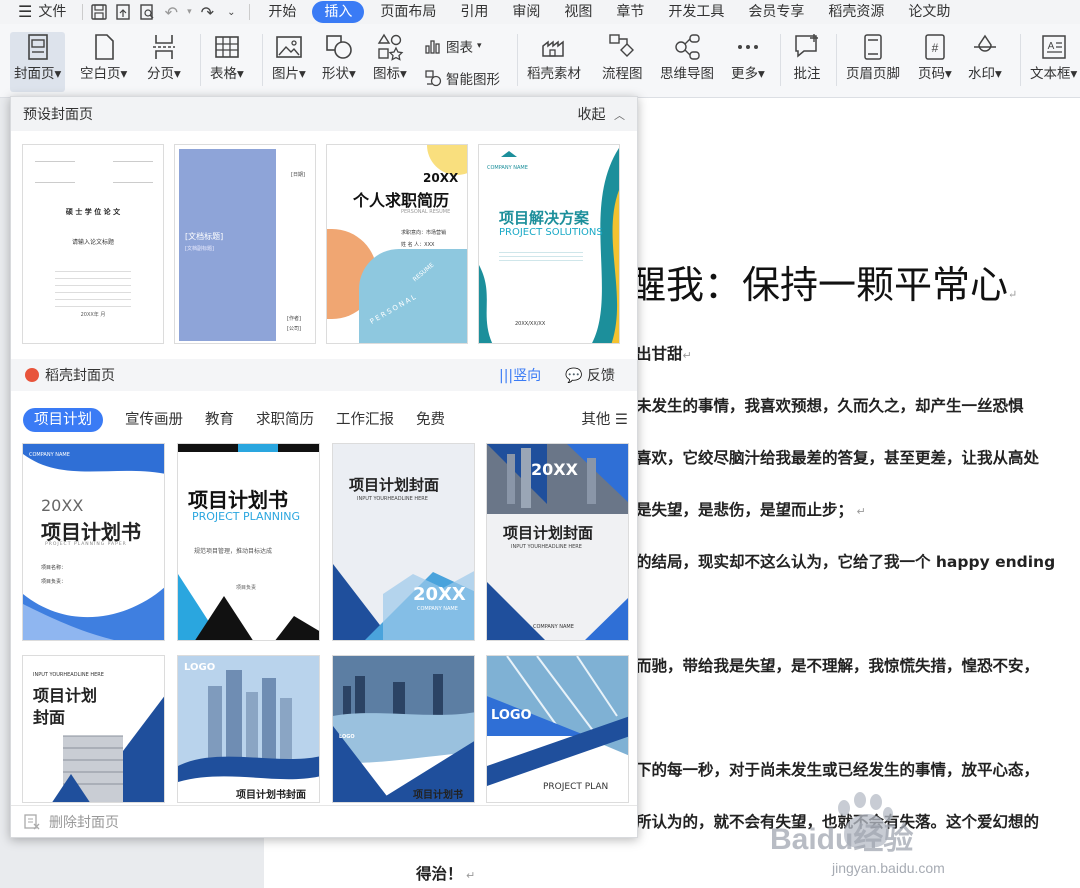 The width and height of the screenshot is (1080, 888). What do you see at coordinates (32, 375) in the screenshot?
I see `docer-logo-icon` at bounding box center [32, 375].